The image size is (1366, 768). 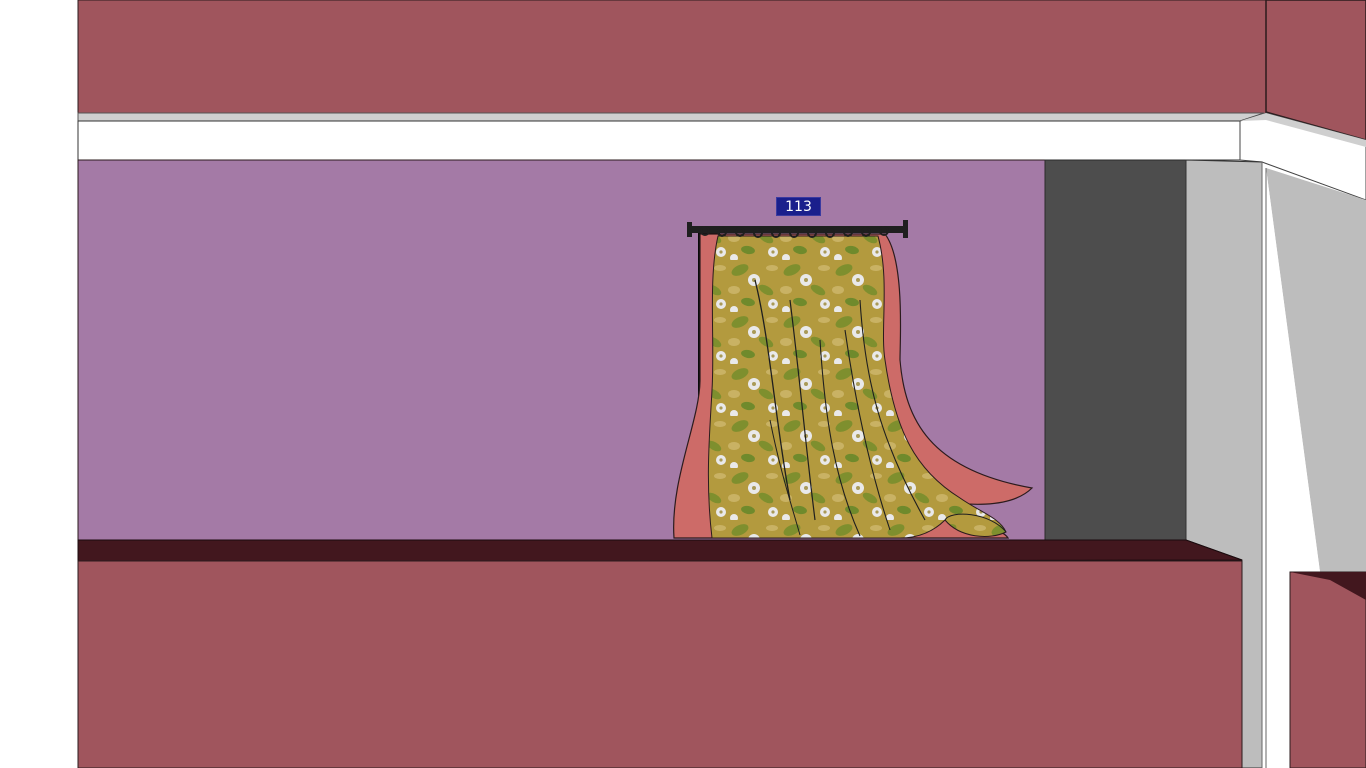 I want to click on ceiling-trim-shadow, so click(x=671, y=117).